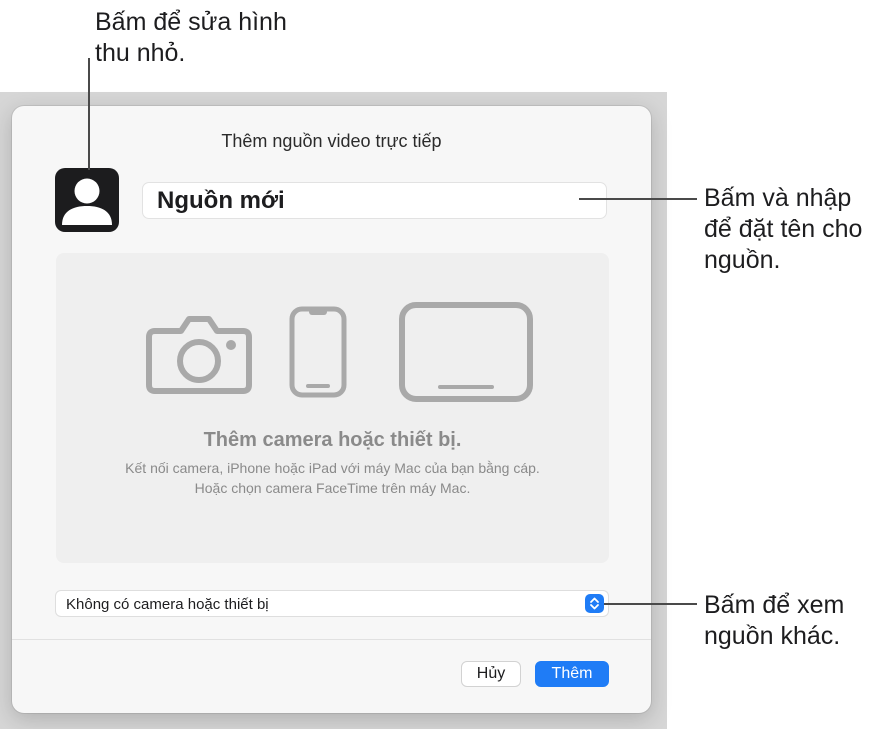  Describe the element at coordinates (318, 352) in the screenshot. I see `iphone-icon` at that location.